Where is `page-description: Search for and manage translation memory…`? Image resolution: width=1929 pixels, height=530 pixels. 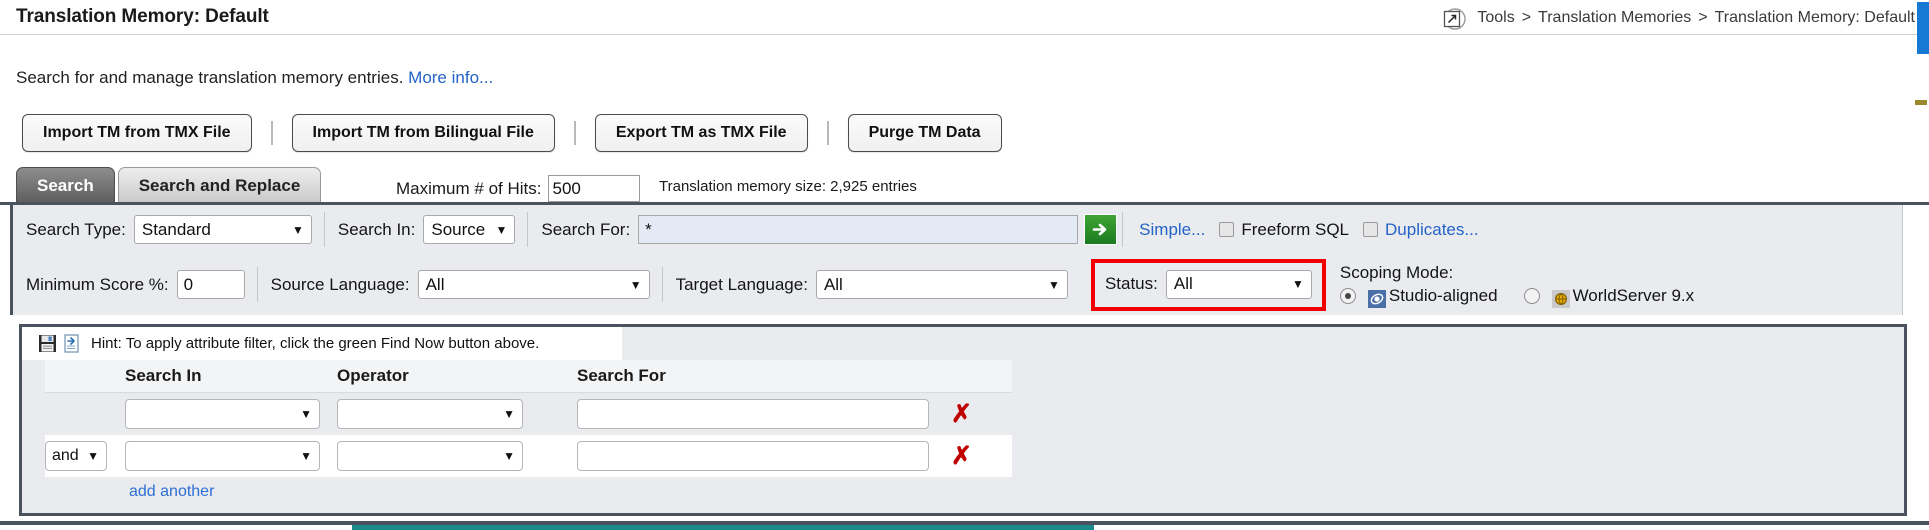 page-description: Search for and manage translation memory… is located at coordinates (254, 78).